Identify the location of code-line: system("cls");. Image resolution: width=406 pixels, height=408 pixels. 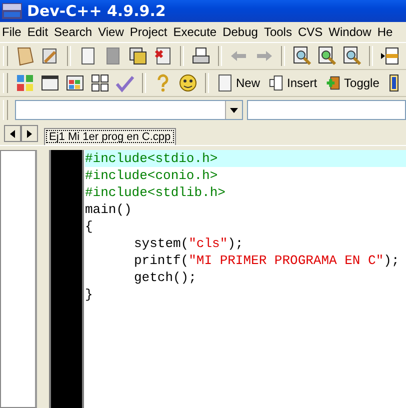
(188, 243).